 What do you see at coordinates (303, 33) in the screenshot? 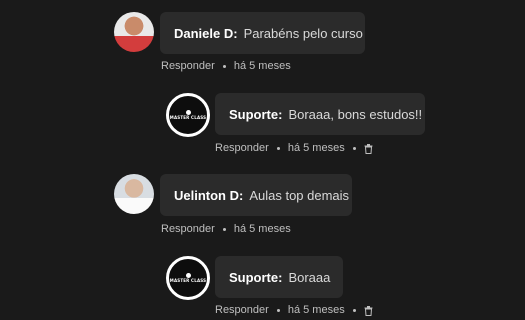
I see `comment-text: Parabéns pelo curso` at bounding box center [303, 33].